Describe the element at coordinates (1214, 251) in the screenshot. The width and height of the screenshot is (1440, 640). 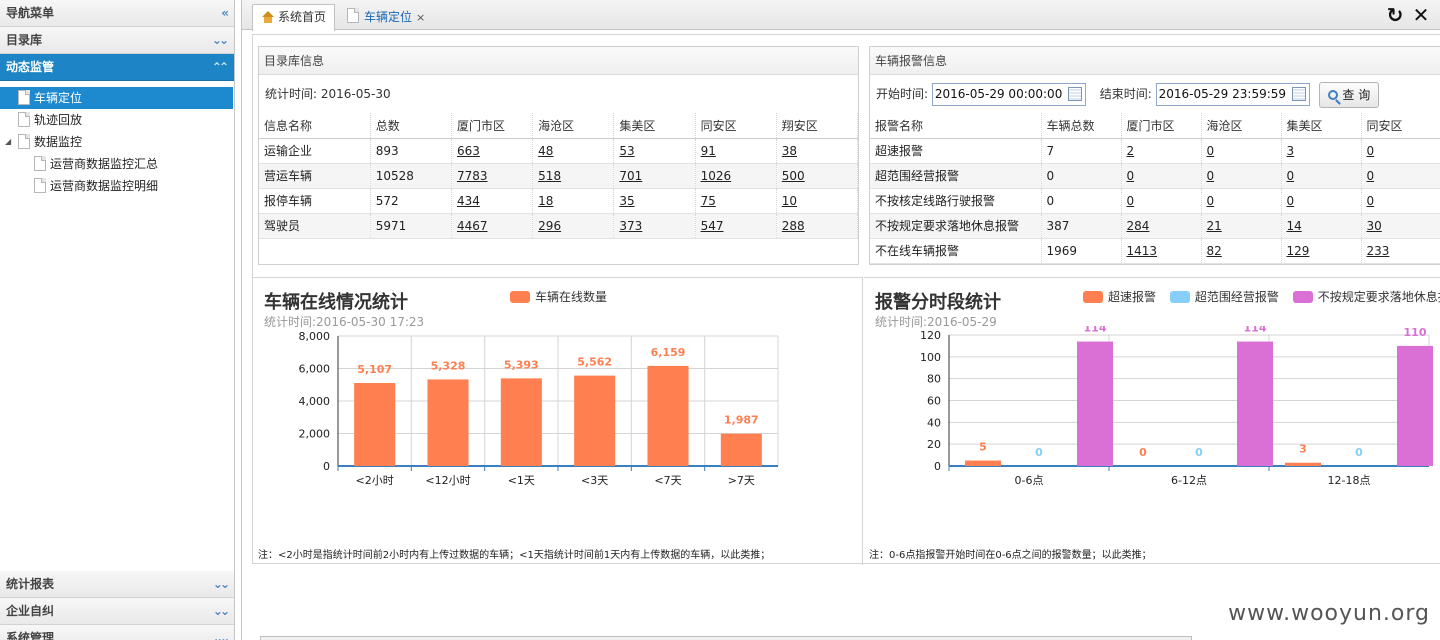
I see `cell-link: 82` at that location.